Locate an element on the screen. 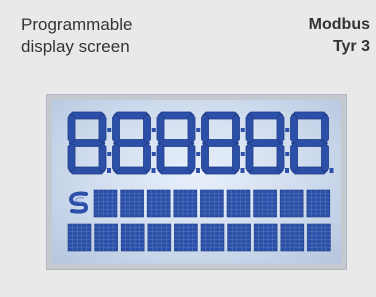 The height and width of the screenshot is (297, 376). product-title: Programmable display screen is located at coordinates (77, 36).